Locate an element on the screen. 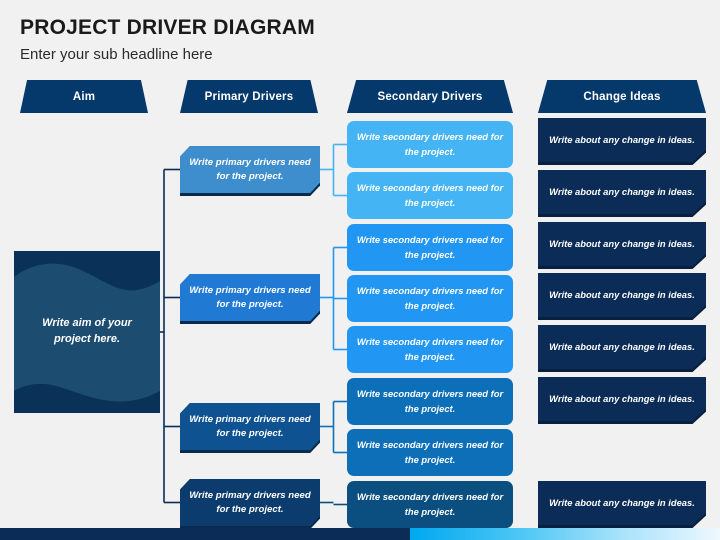  change-idea-2: Write about any change in ideas. is located at coordinates (622, 244).